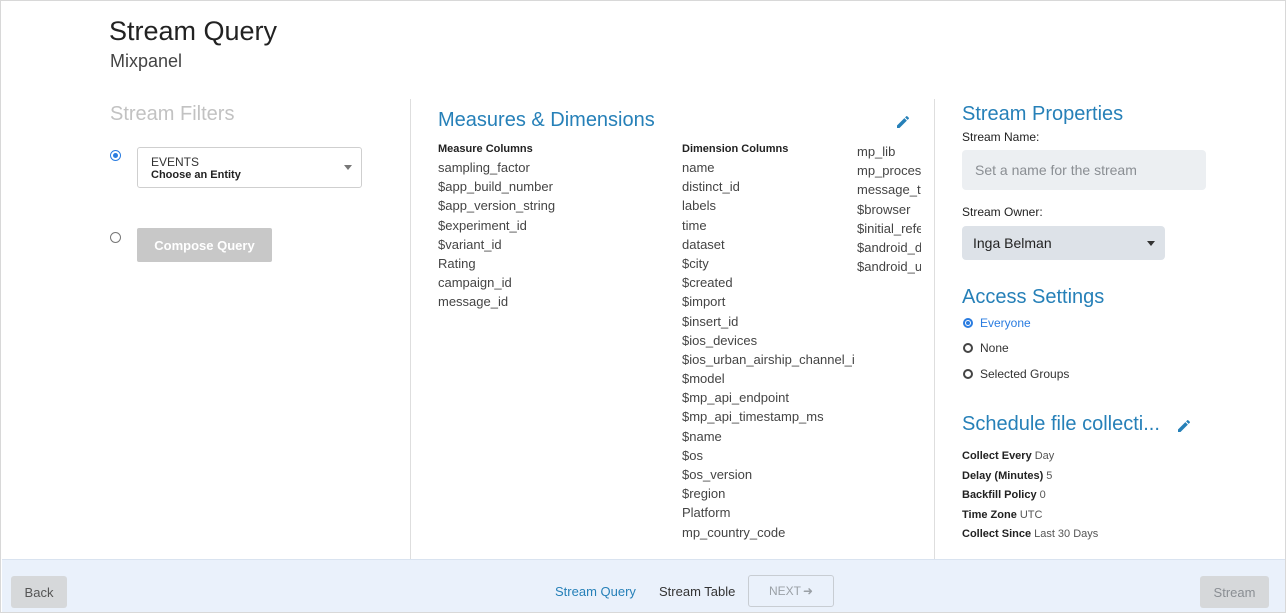 This screenshot has width=1286, height=613. Describe the element at coordinates (39, 592) in the screenshot. I see `back-button: Back` at that location.